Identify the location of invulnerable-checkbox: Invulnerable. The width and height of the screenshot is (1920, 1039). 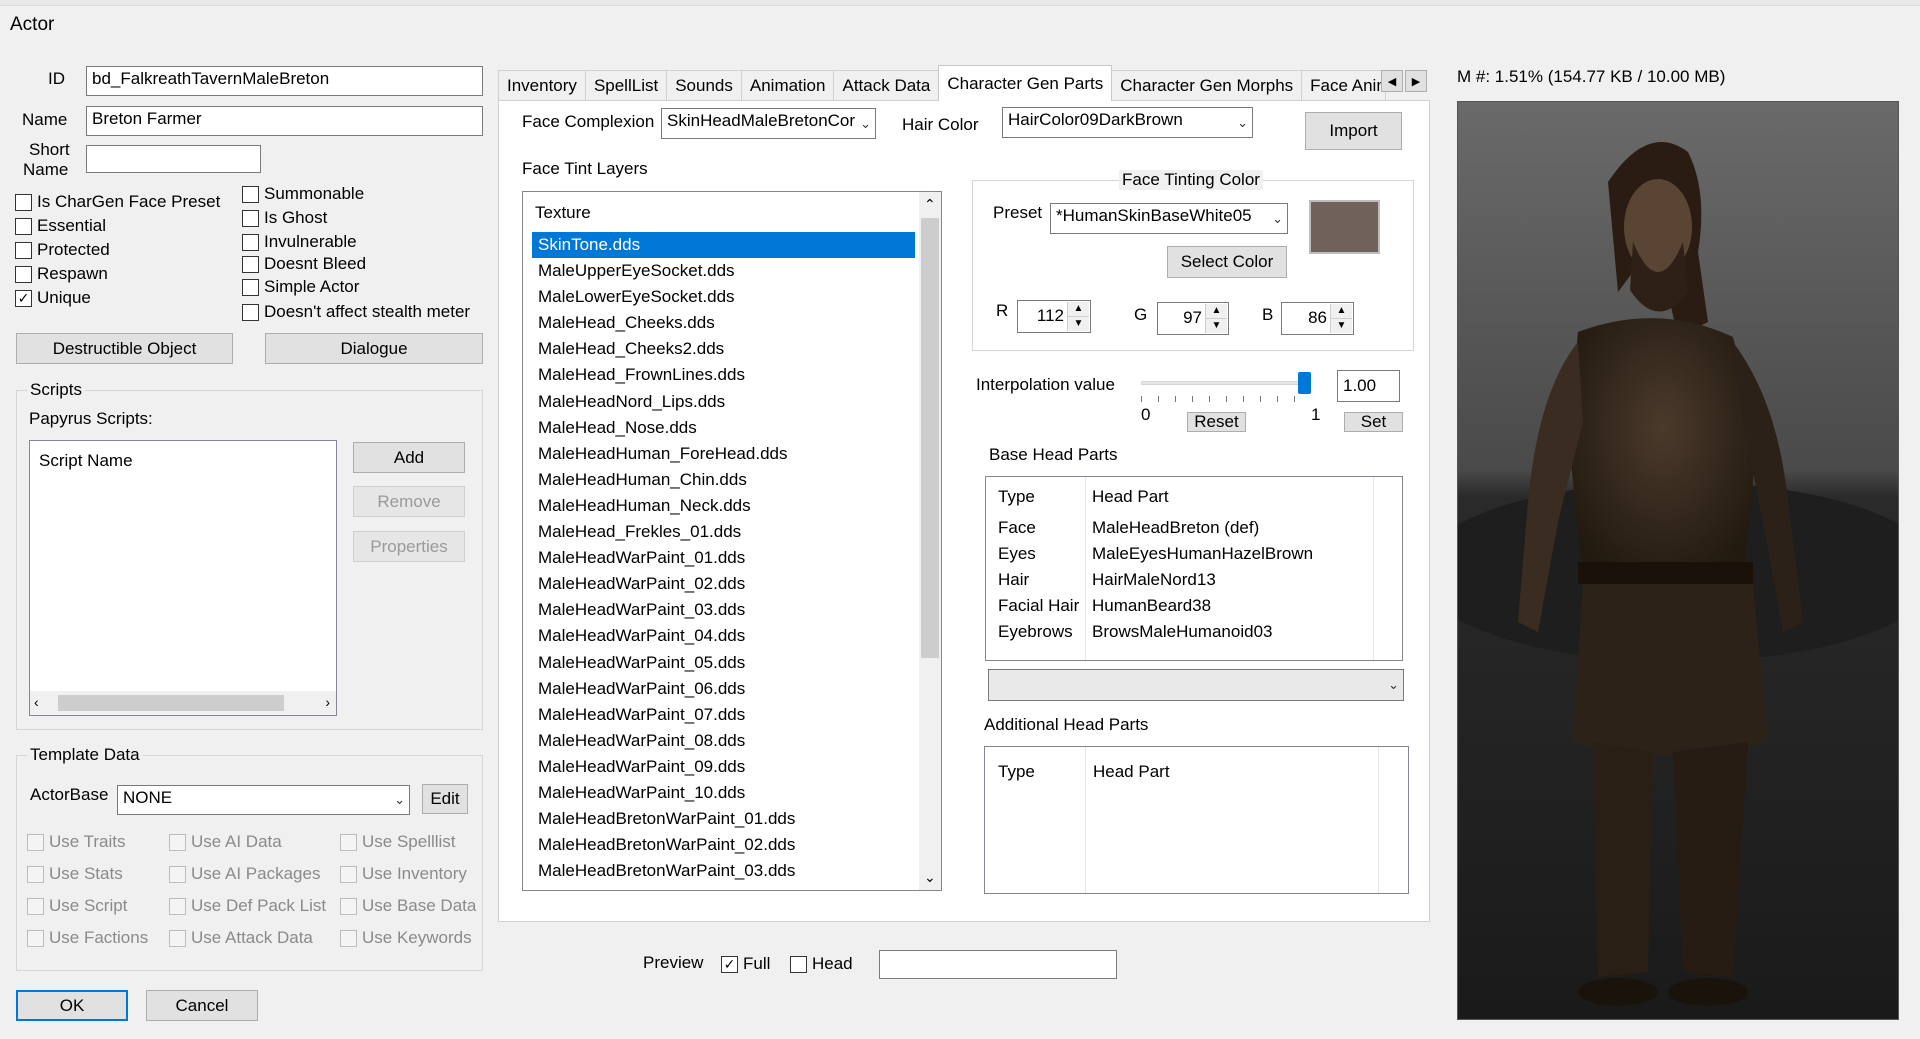
(299, 242).